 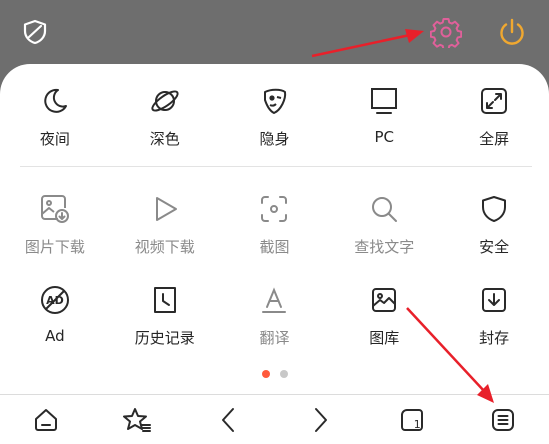 I want to click on play-icon, so click(x=165, y=209).